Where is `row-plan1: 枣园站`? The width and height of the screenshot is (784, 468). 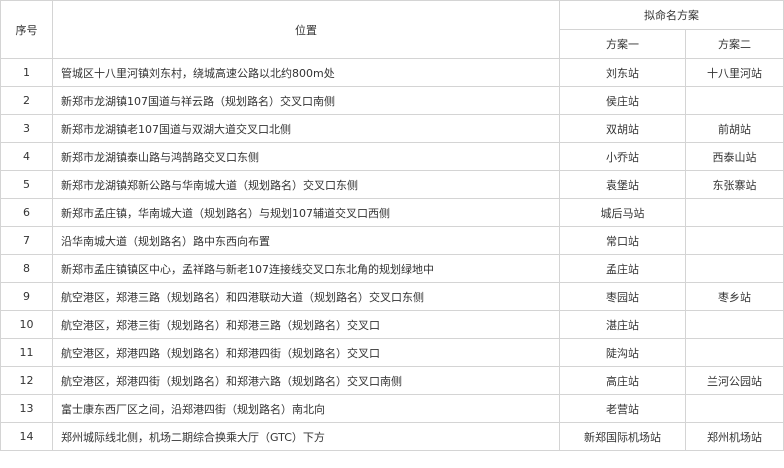
row-plan1: 枣园站 is located at coordinates (622, 296).